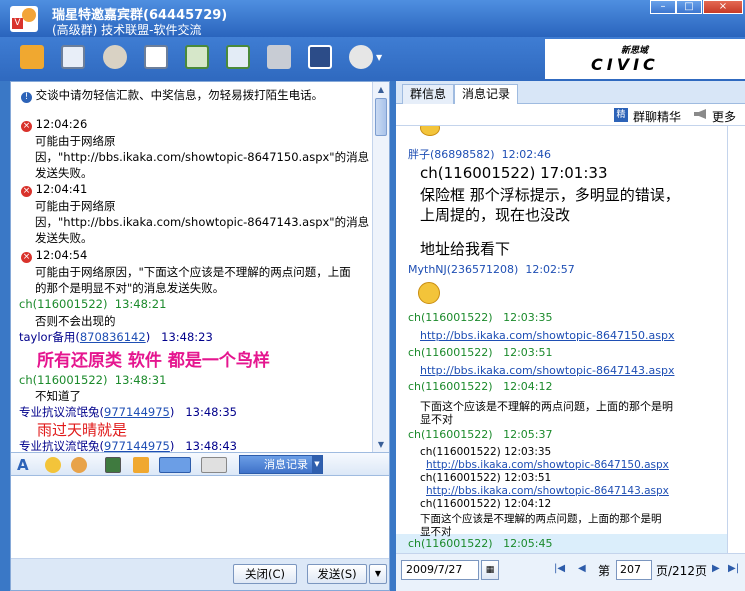 The height and width of the screenshot is (591, 745). What do you see at coordinates (361, 57) in the screenshot?
I see `settings-icon` at bounding box center [361, 57].